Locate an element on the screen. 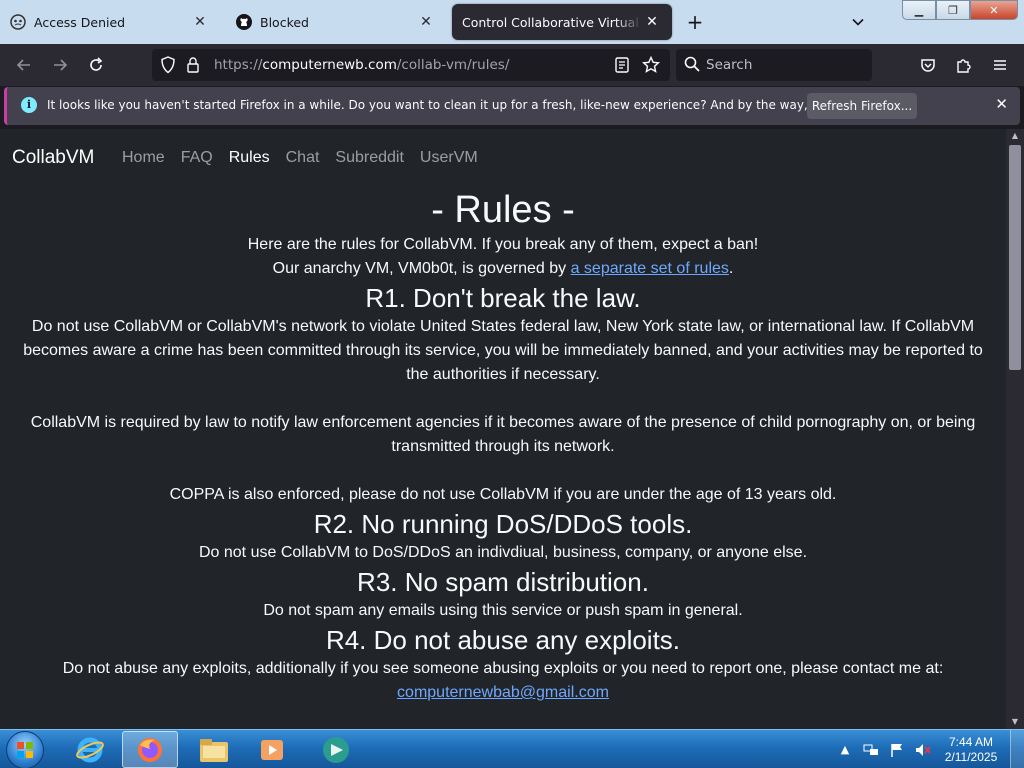 This screenshot has width=1024, height=768. windows-logo-icon is located at coordinates (25, 750).